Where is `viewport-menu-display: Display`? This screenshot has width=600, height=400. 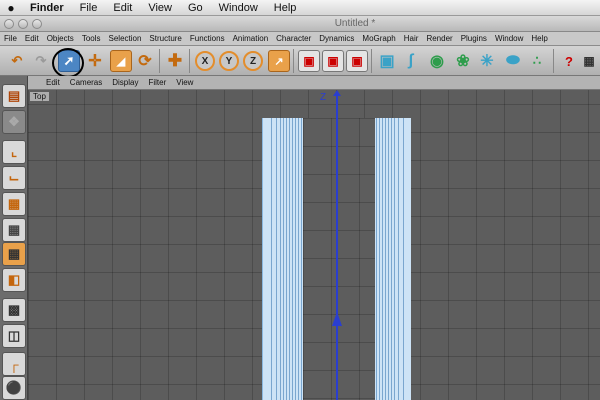
viewport-menu-display: Display is located at coordinates (125, 82).